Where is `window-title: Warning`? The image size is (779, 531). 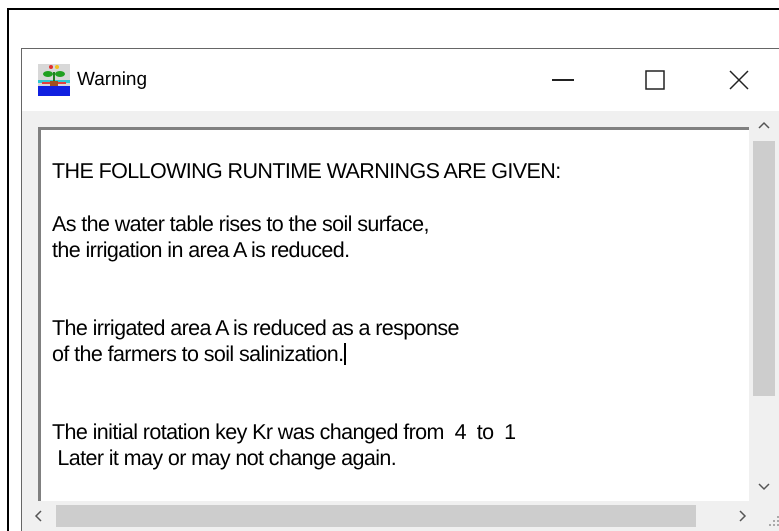
window-title: Warning is located at coordinates (112, 80).